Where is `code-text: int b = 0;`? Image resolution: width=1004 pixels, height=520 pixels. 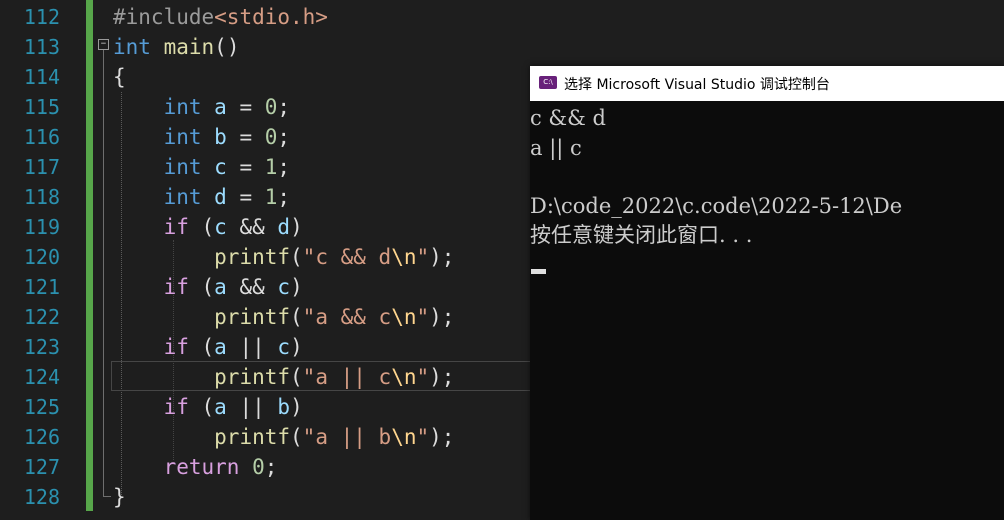
code-text: int b = 0; is located at coordinates (202, 137).